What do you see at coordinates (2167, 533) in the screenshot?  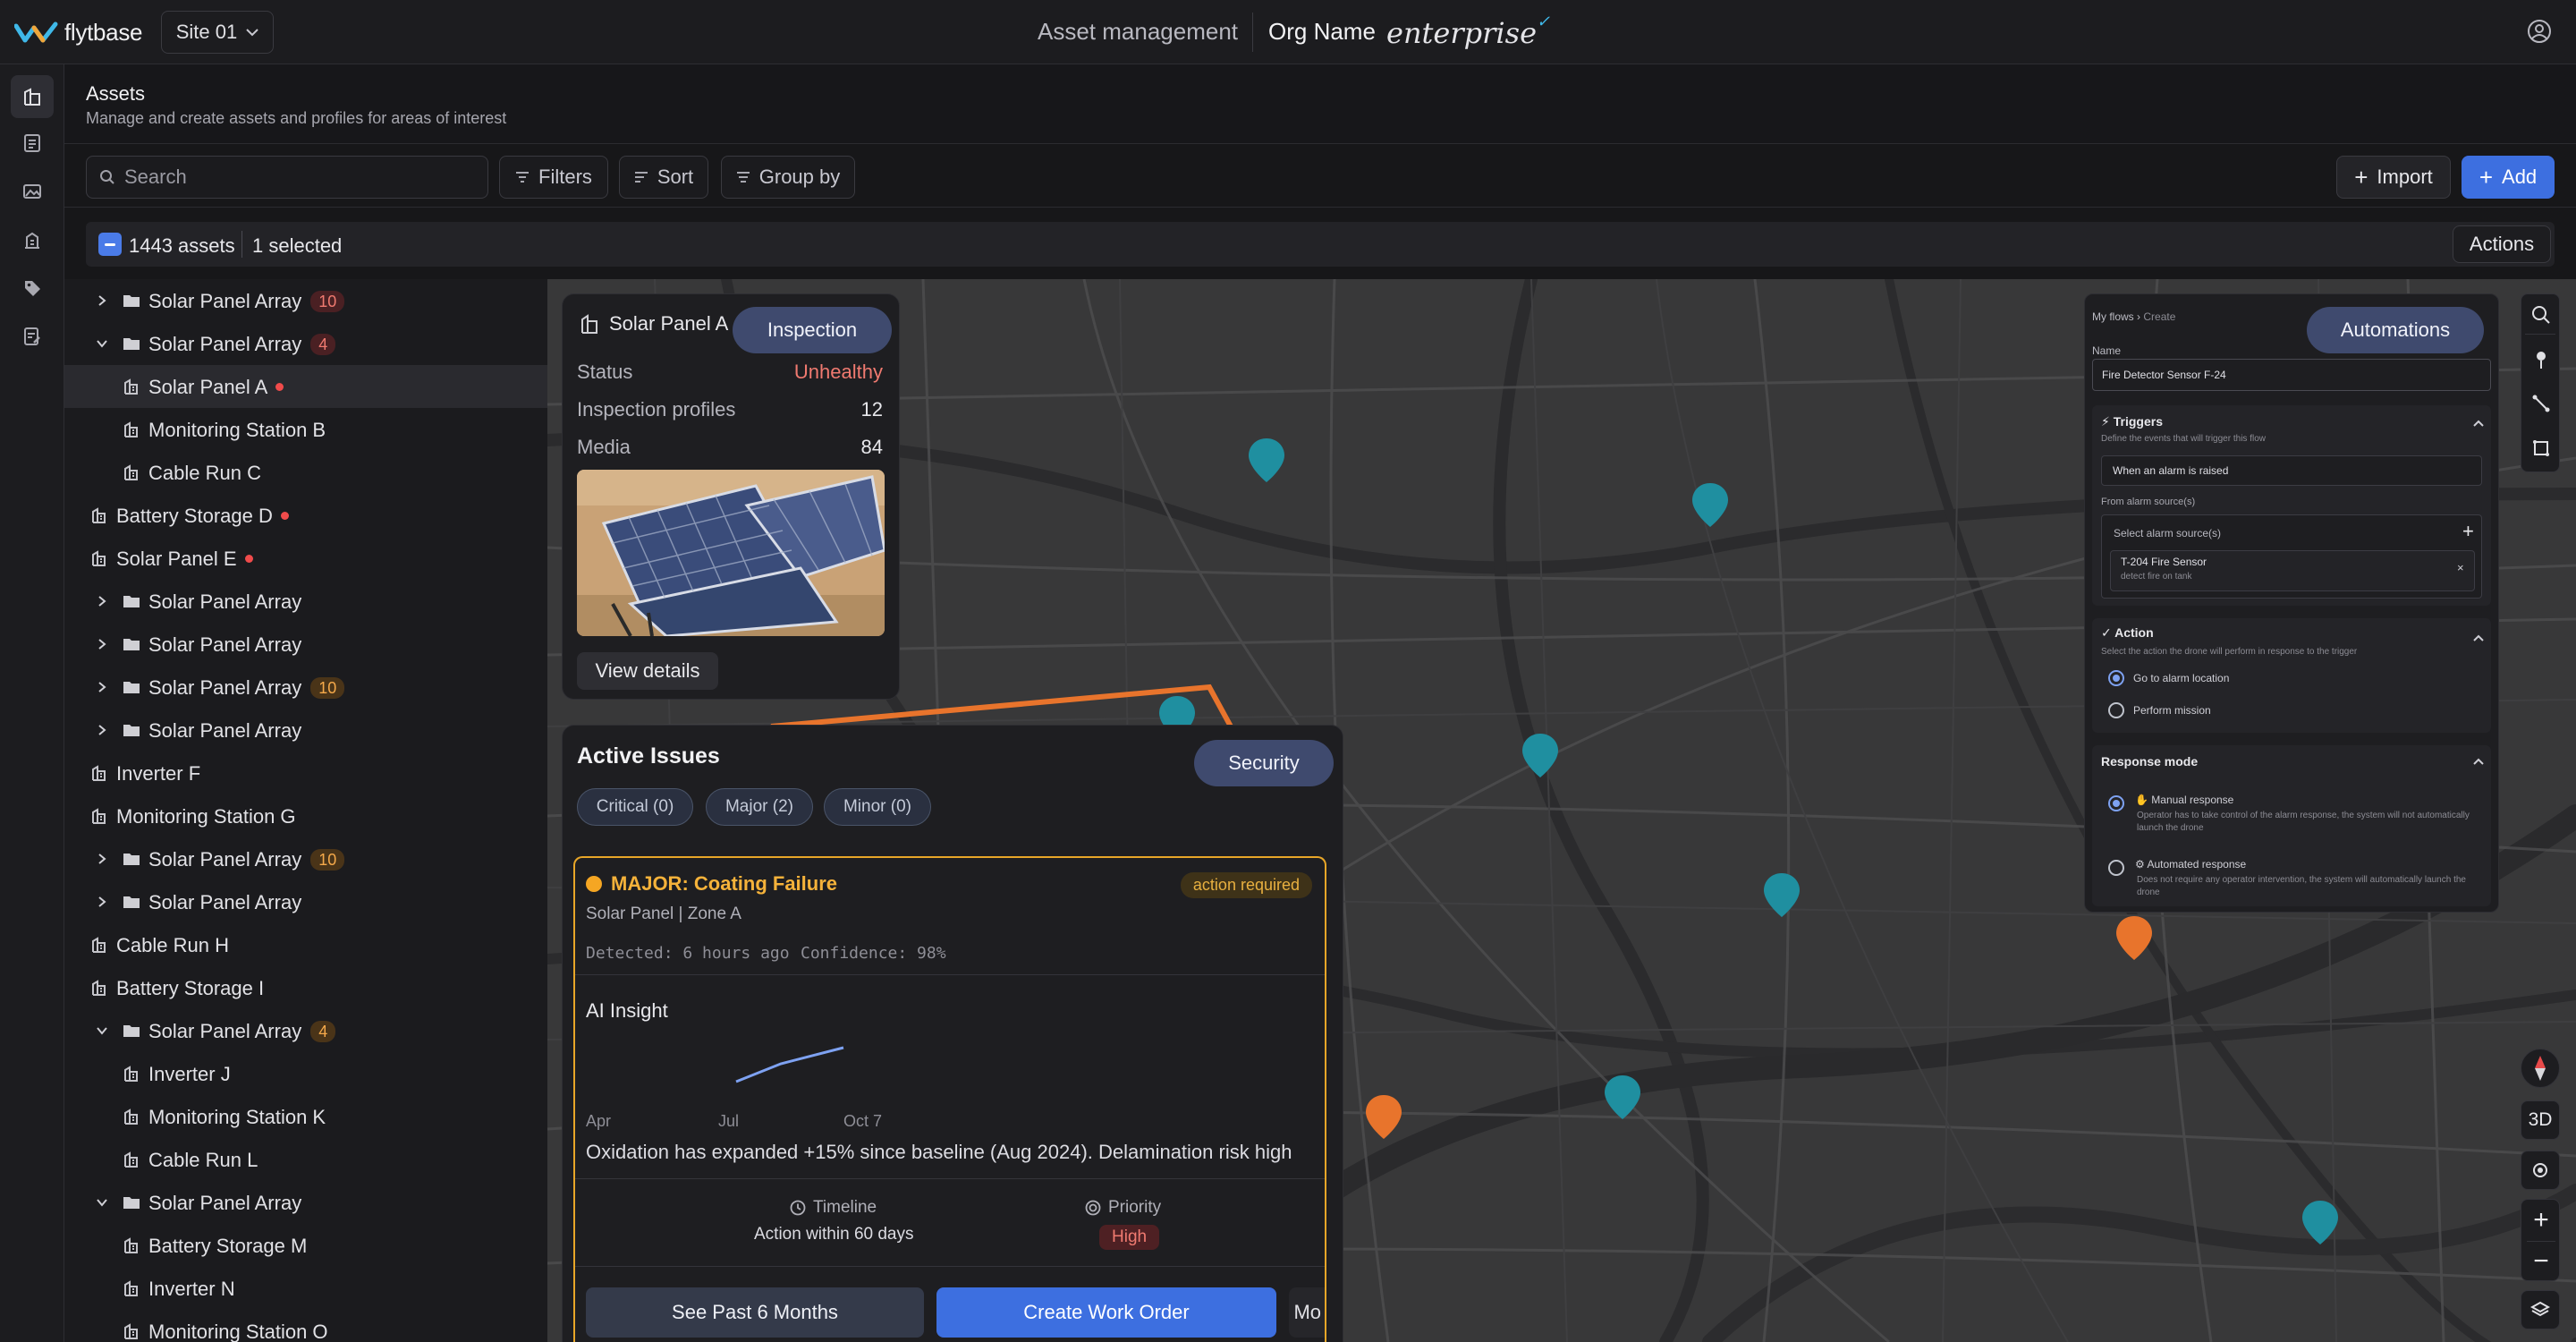 I see `alarm-source-placeholder: Select alarm source(s)` at bounding box center [2167, 533].